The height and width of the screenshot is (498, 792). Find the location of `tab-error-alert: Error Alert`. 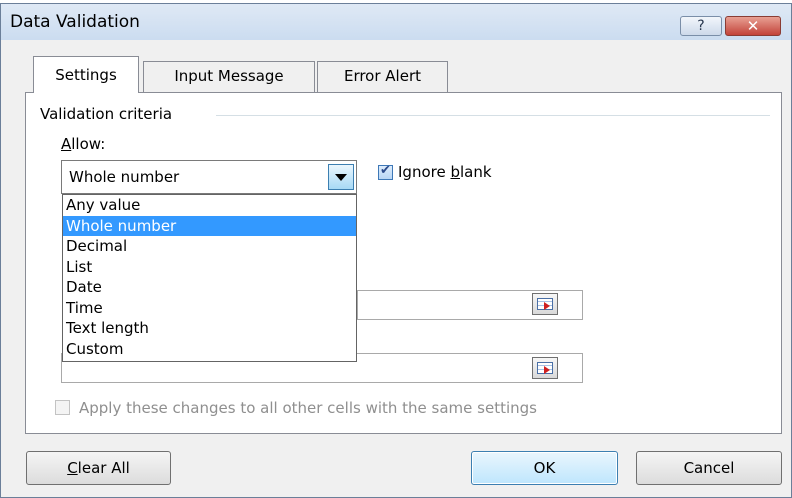

tab-error-alert: Error Alert is located at coordinates (382, 76).